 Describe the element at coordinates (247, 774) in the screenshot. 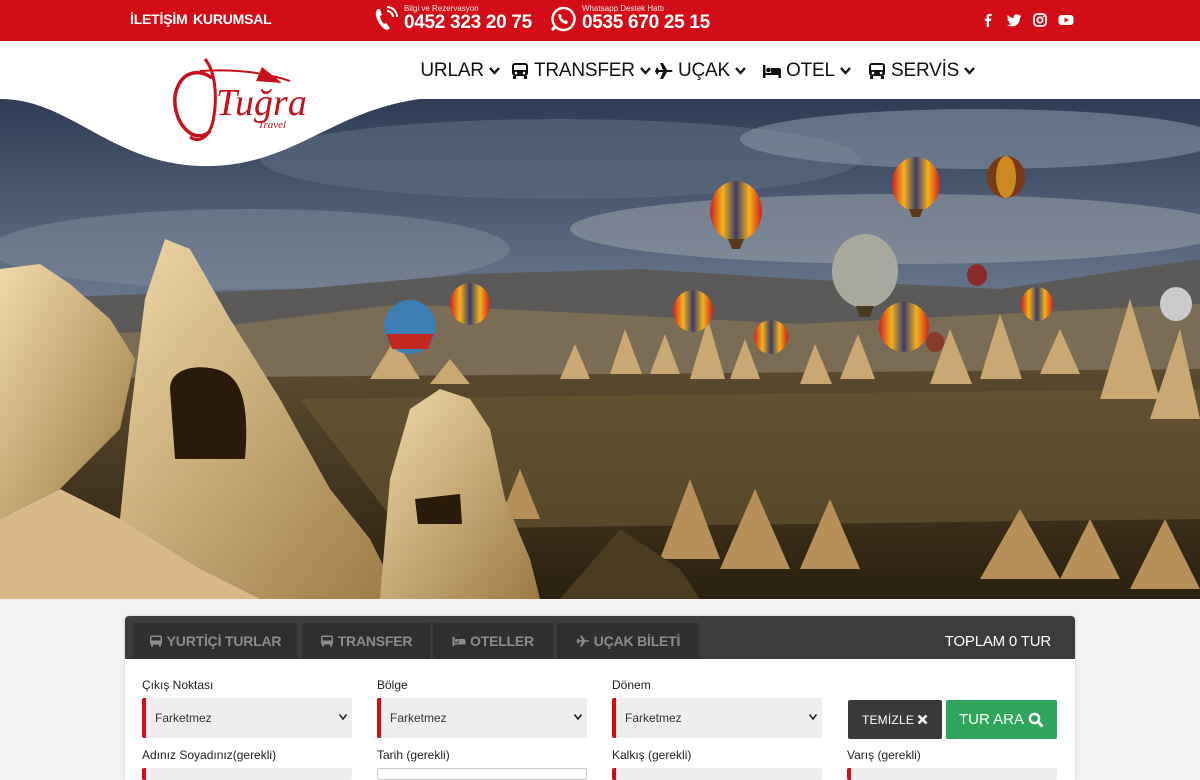

I see `fullname-input` at that location.